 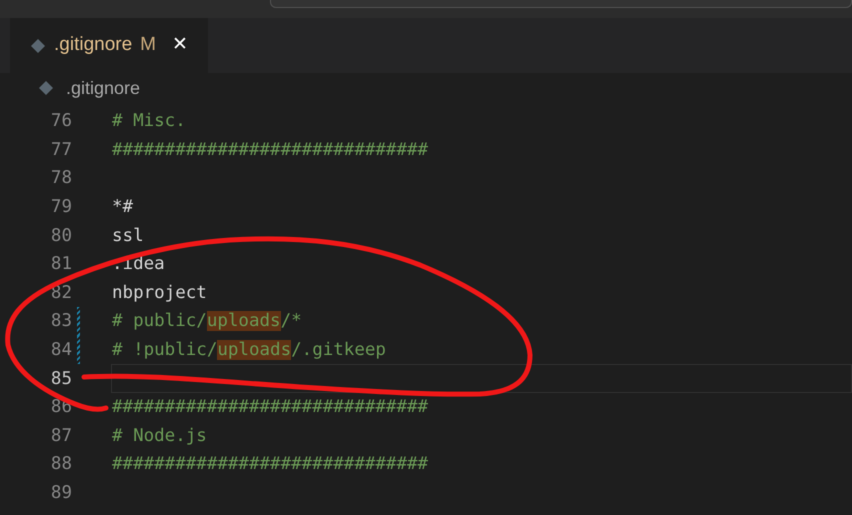 What do you see at coordinates (61, 207) in the screenshot?
I see `line-number: 79` at bounding box center [61, 207].